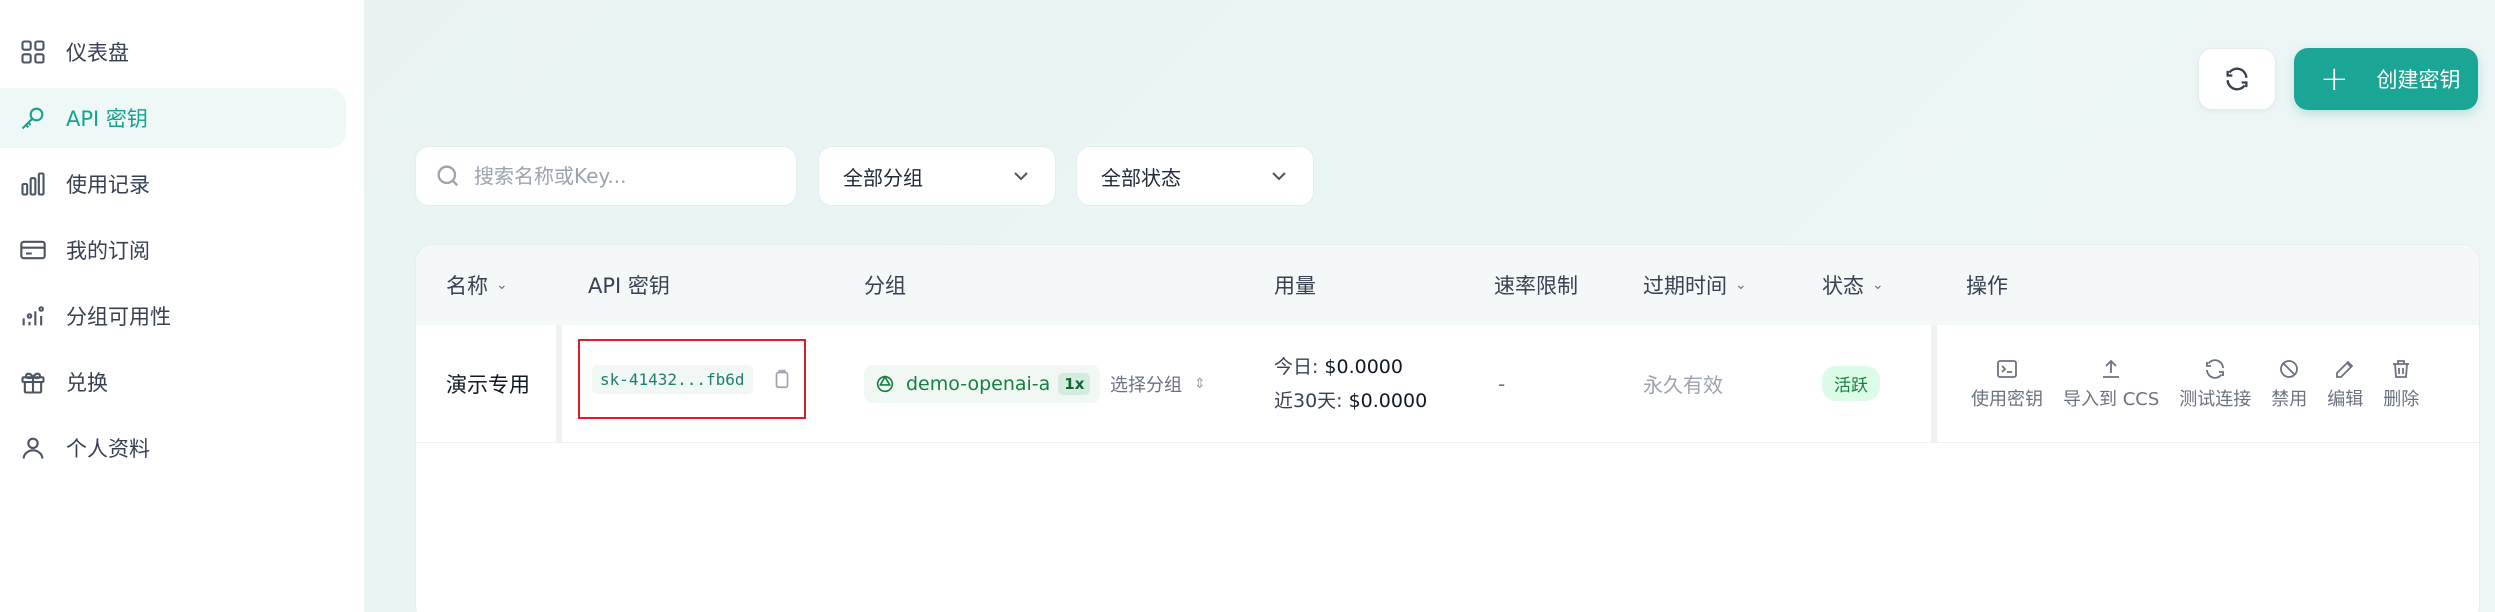  Describe the element at coordinates (33, 316) in the screenshot. I see `signal-icon` at that location.